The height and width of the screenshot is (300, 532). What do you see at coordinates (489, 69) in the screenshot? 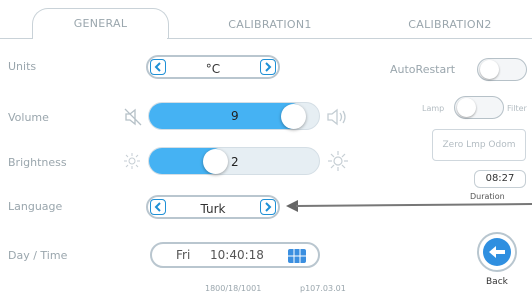
I see `autorestart-toggle-knob` at bounding box center [489, 69].